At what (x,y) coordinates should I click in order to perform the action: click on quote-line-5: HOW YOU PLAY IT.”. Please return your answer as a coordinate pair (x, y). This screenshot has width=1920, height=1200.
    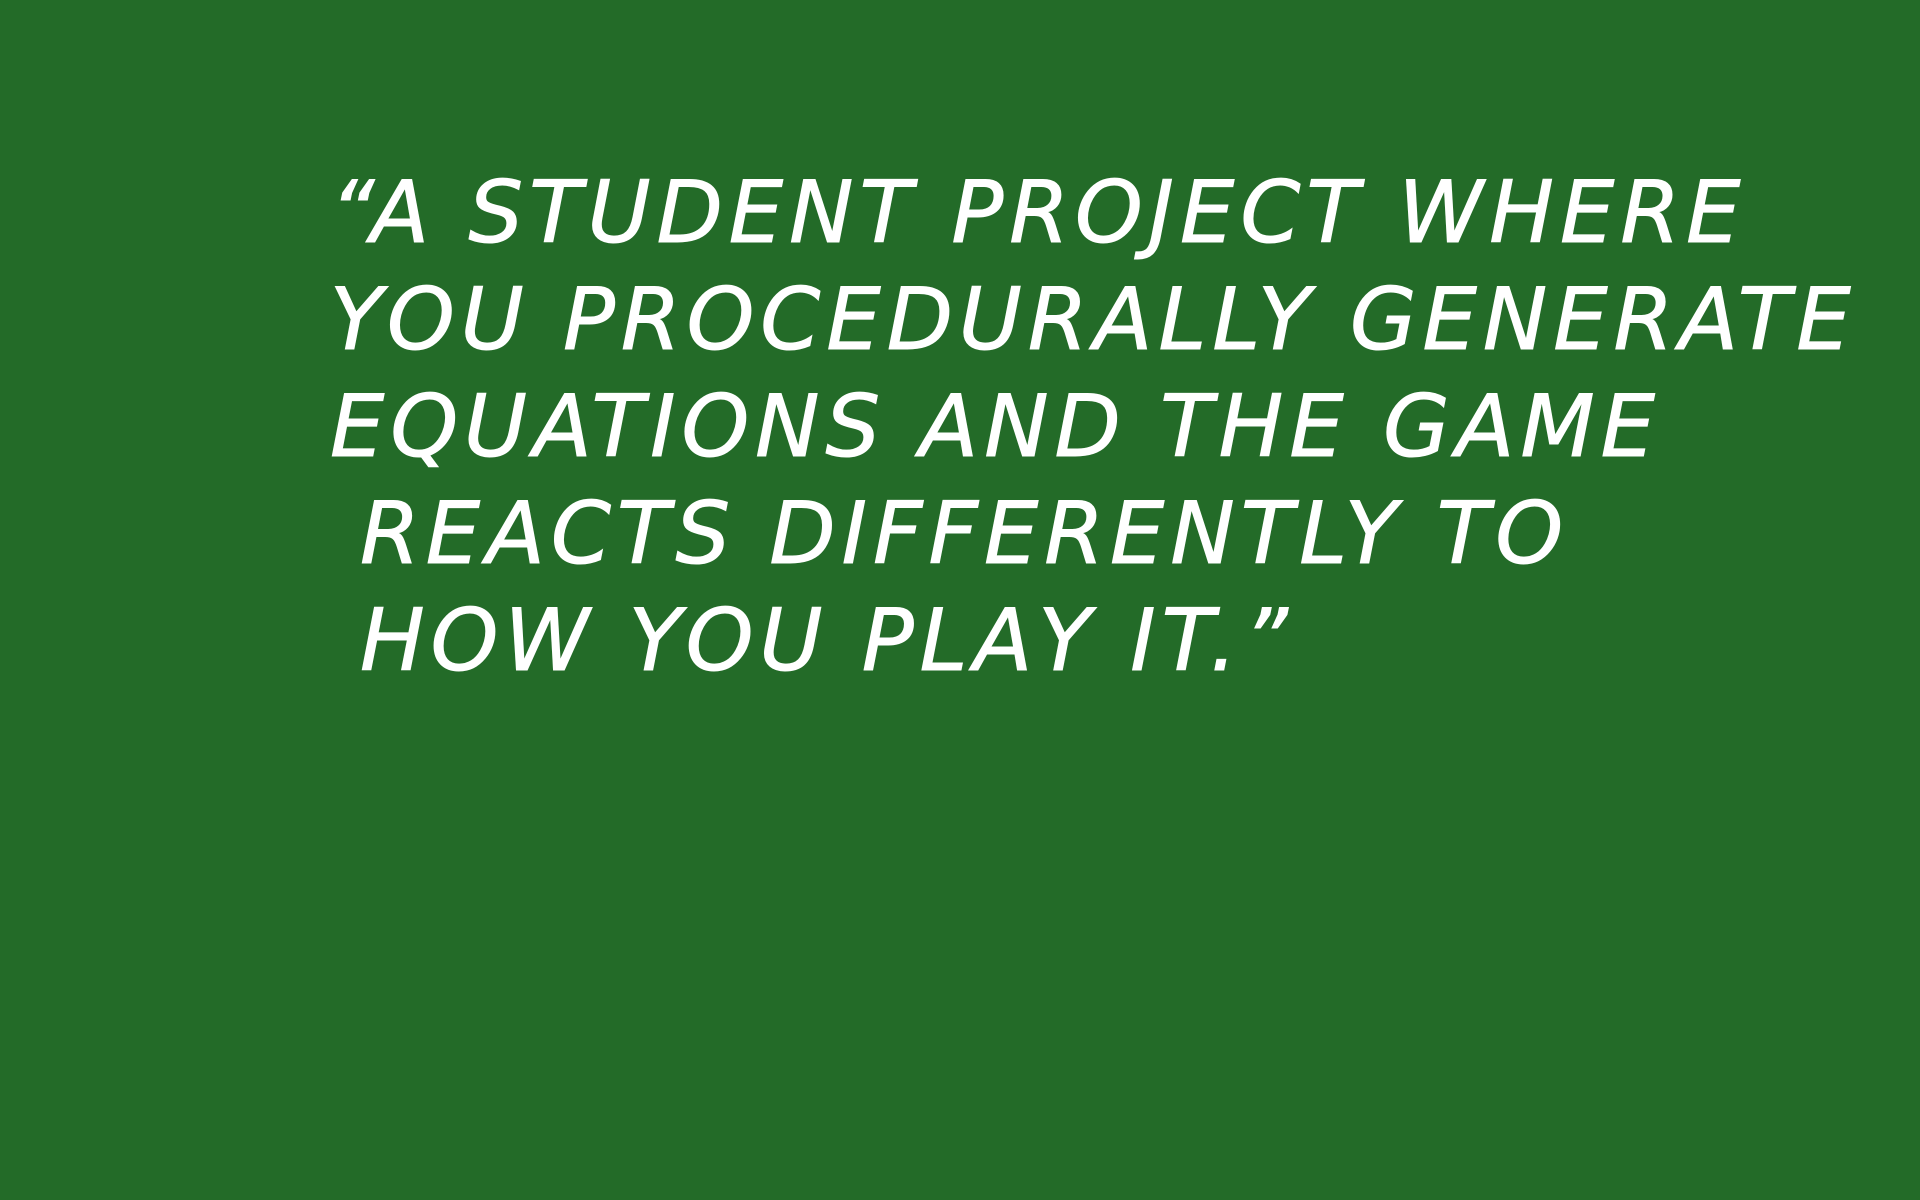
    Looking at the image, I should click on (827, 641).